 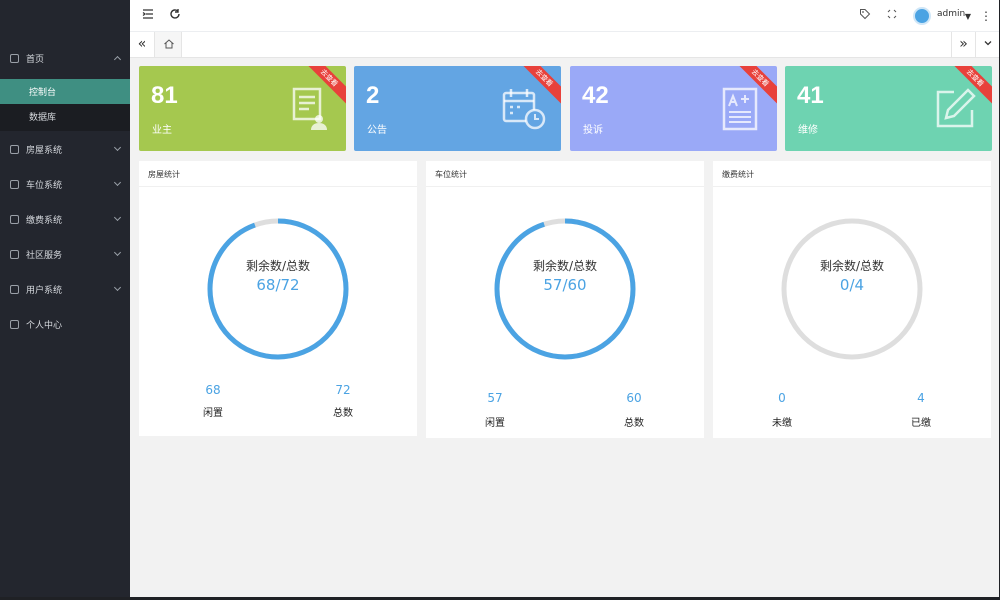 What do you see at coordinates (963, 44) in the screenshot?
I see `tab-scroll-right-icon: »` at bounding box center [963, 44].